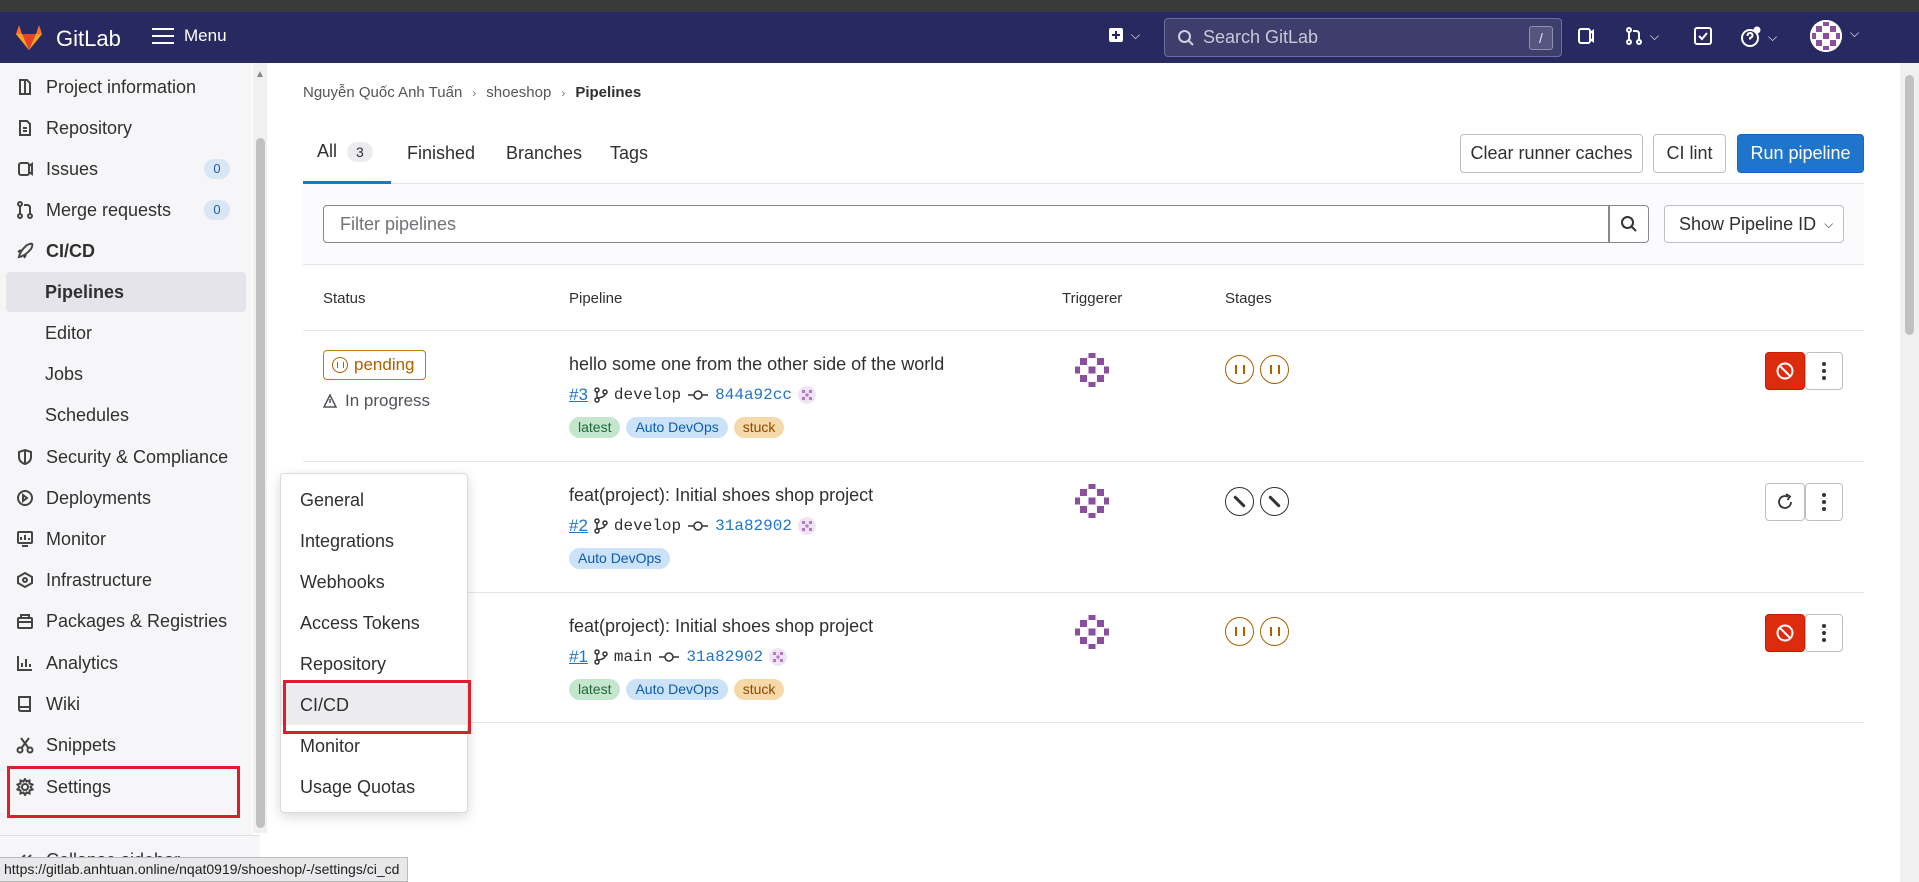  What do you see at coordinates (633, 657) in the screenshot?
I see `pipeline-ref: main` at bounding box center [633, 657].